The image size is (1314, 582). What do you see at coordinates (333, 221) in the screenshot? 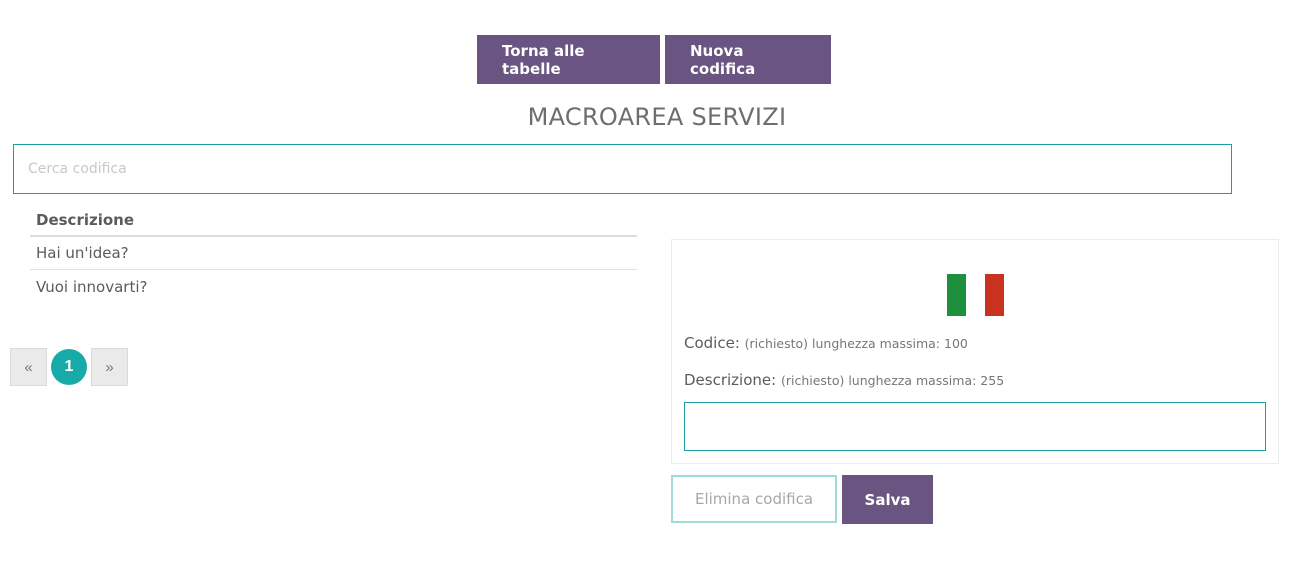
I see `column-header-description: Descrizione` at bounding box center [333, 221].